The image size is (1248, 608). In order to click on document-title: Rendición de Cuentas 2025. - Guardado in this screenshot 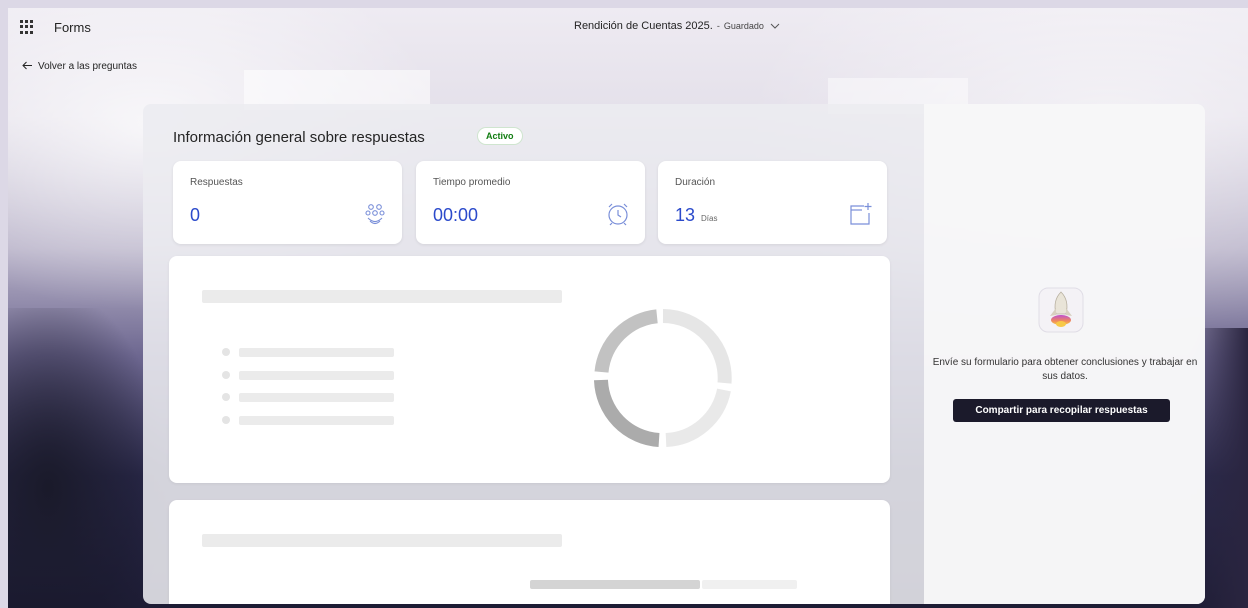, I will do `click(677, 26)`.